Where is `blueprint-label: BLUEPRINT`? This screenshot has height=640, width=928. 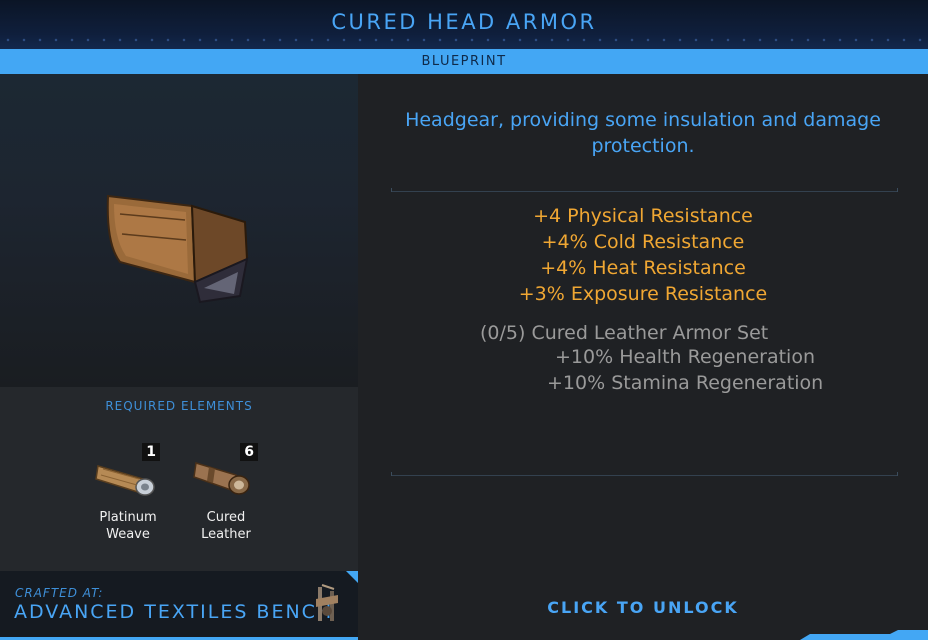 blueprint-label: BLUEPRINT is located at coordinates (464, 61).